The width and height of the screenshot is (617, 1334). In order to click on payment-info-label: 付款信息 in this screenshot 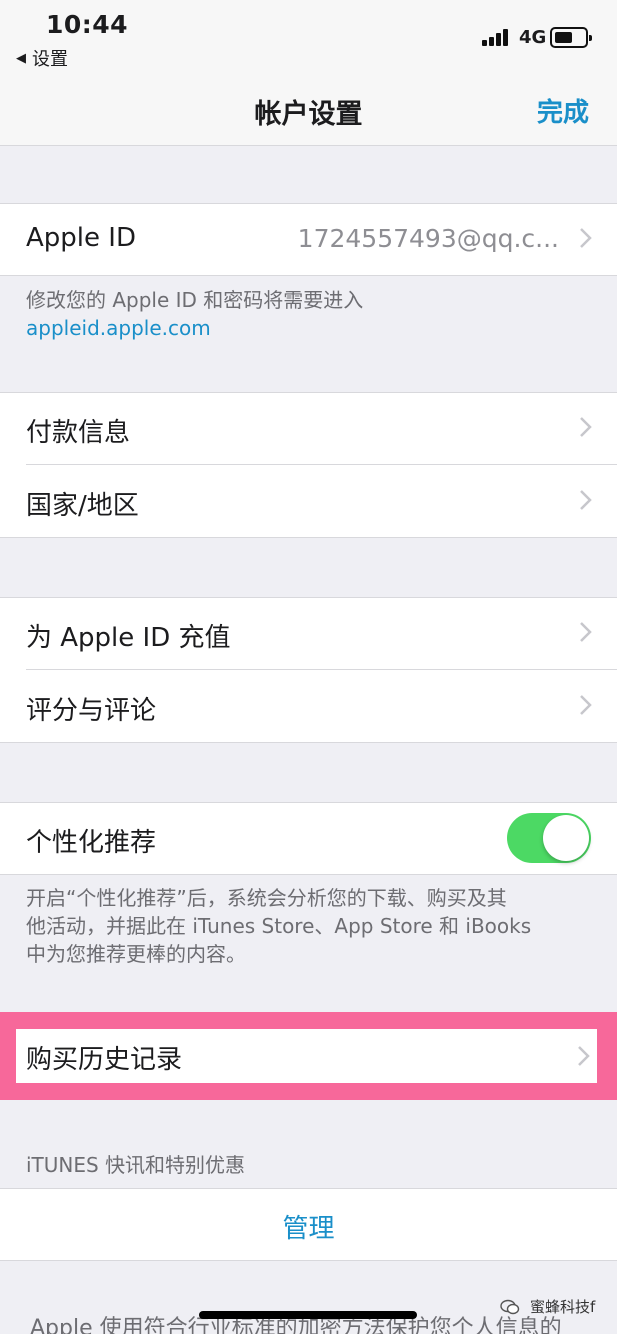, I will do `click(78, 433)`.